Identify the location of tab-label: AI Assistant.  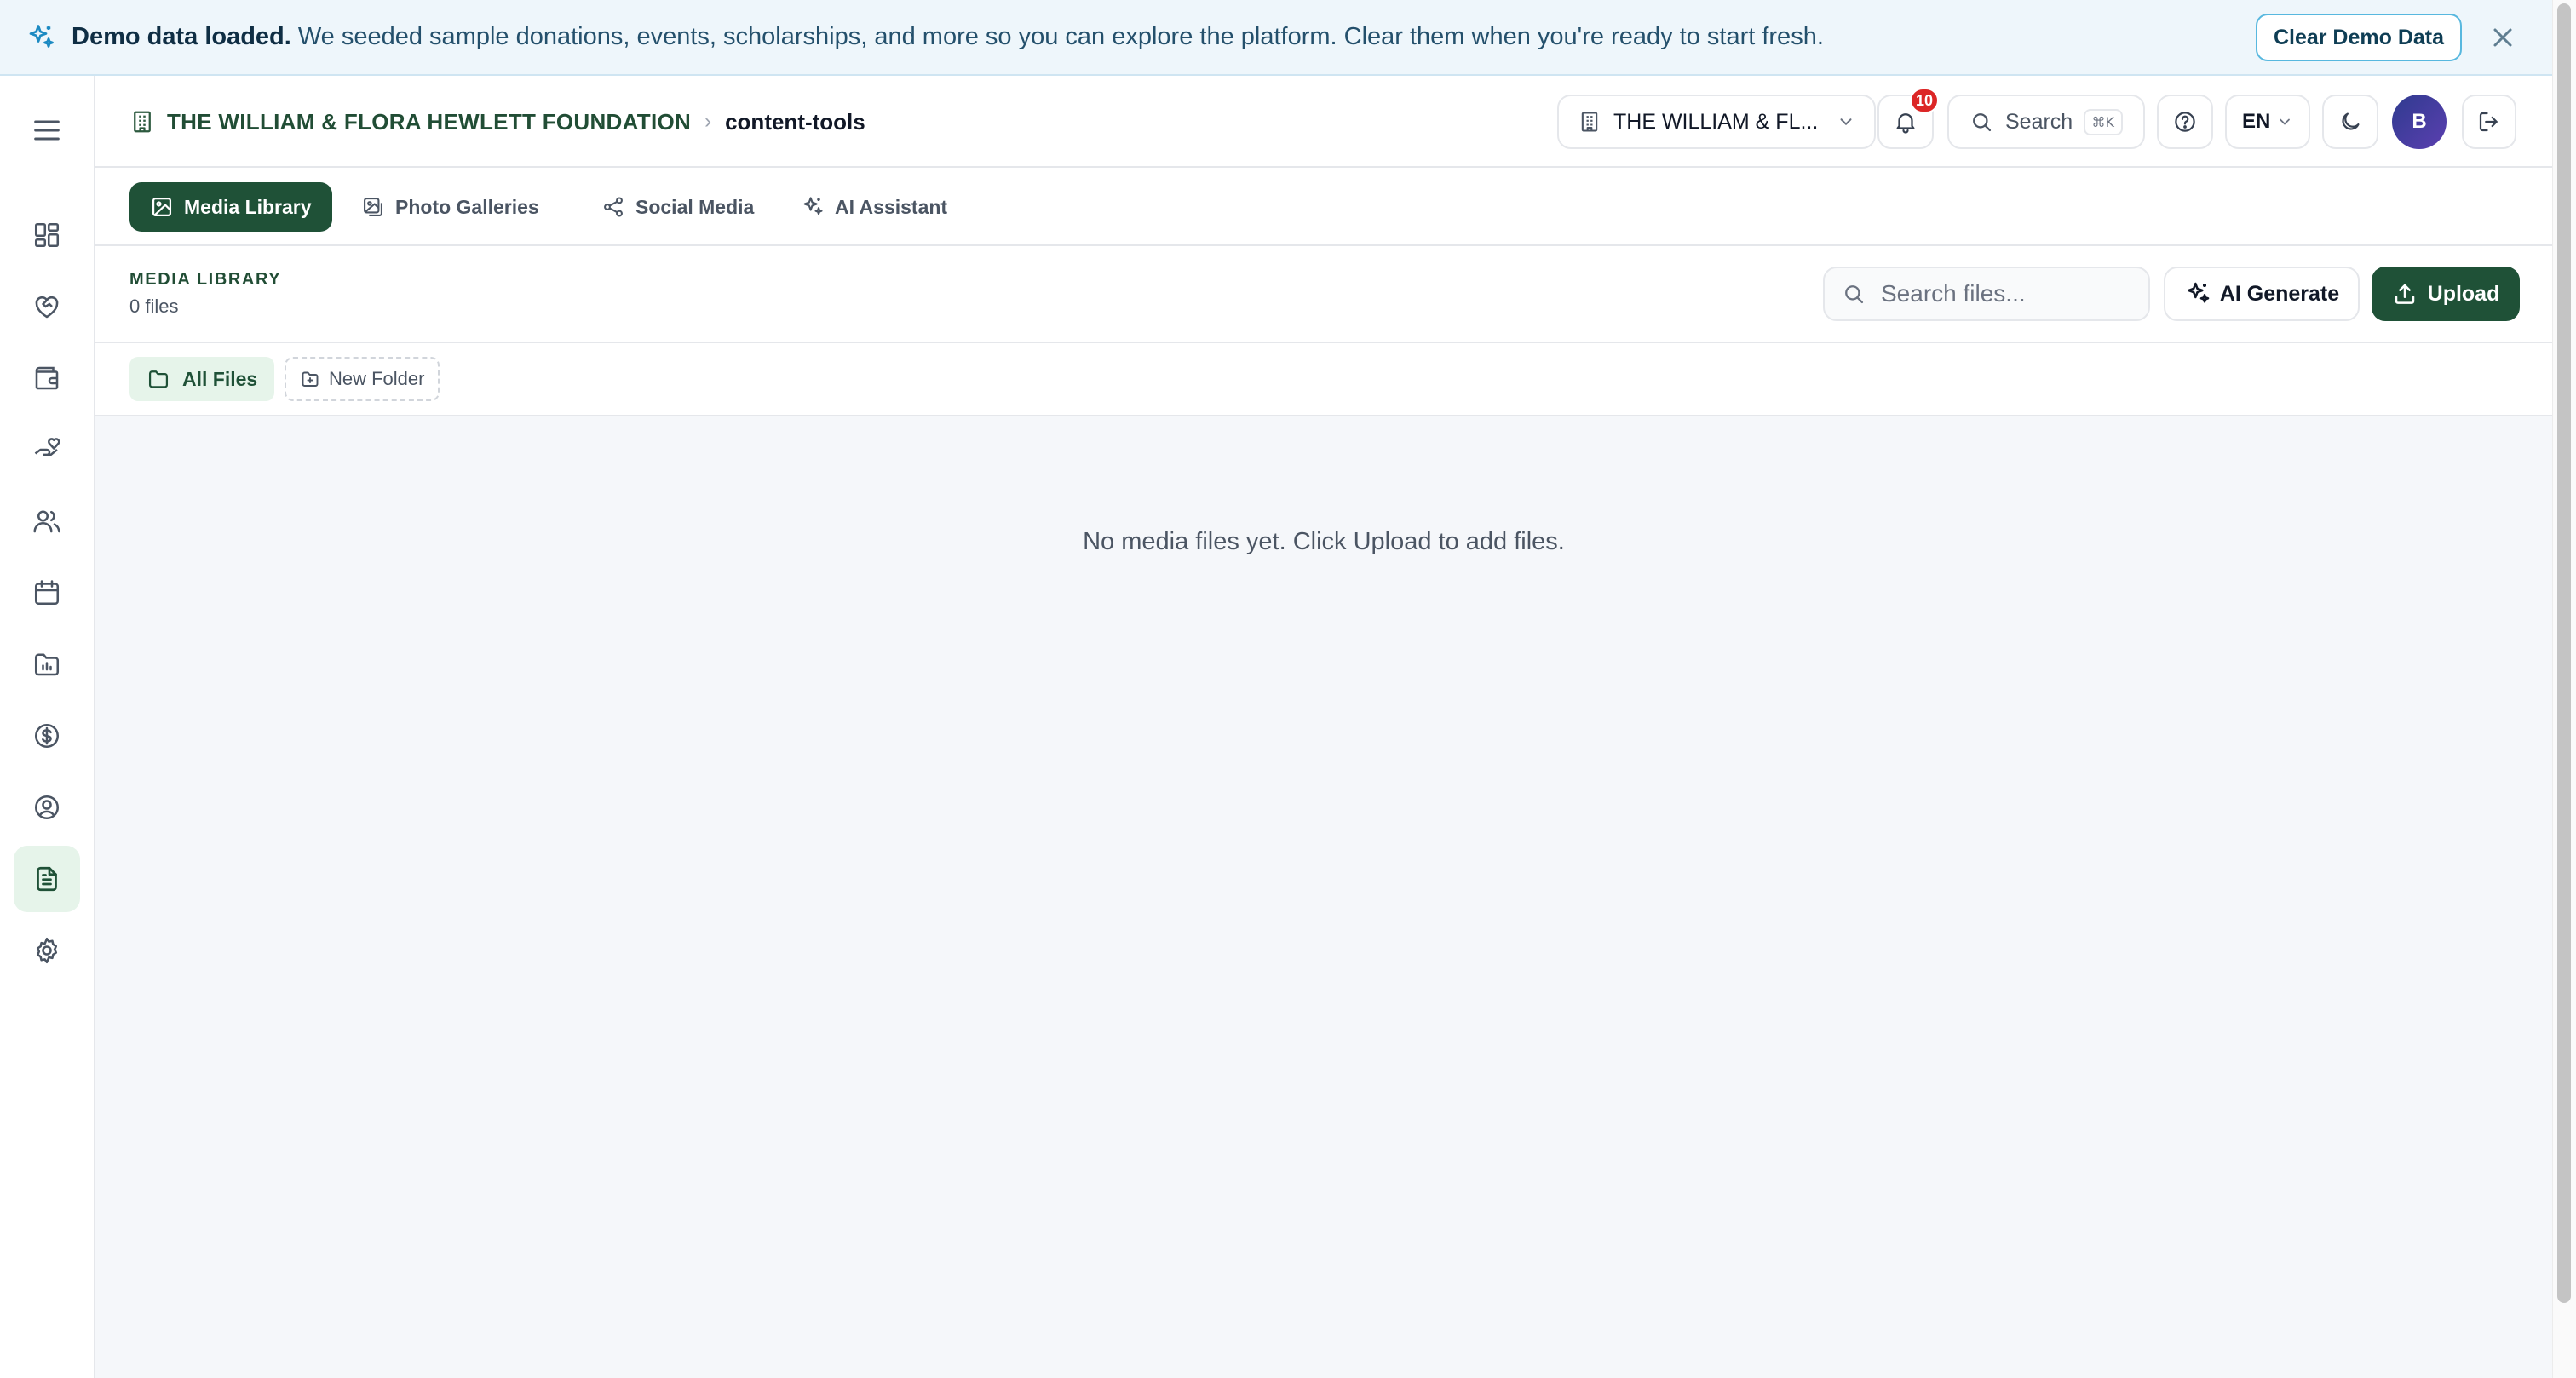
(892, 207).